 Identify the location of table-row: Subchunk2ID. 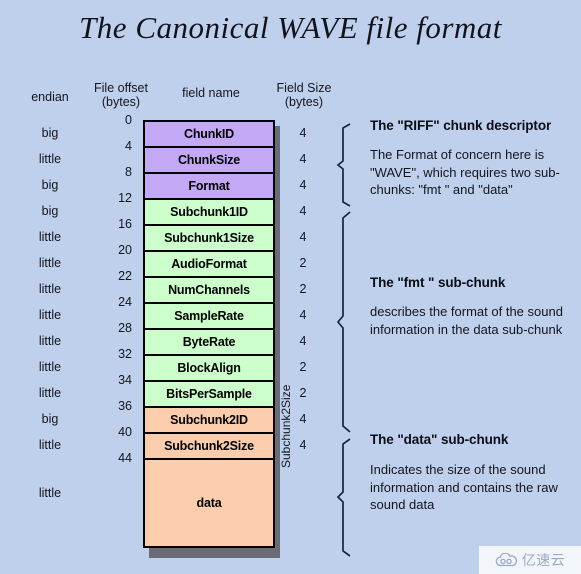
(209, 421).